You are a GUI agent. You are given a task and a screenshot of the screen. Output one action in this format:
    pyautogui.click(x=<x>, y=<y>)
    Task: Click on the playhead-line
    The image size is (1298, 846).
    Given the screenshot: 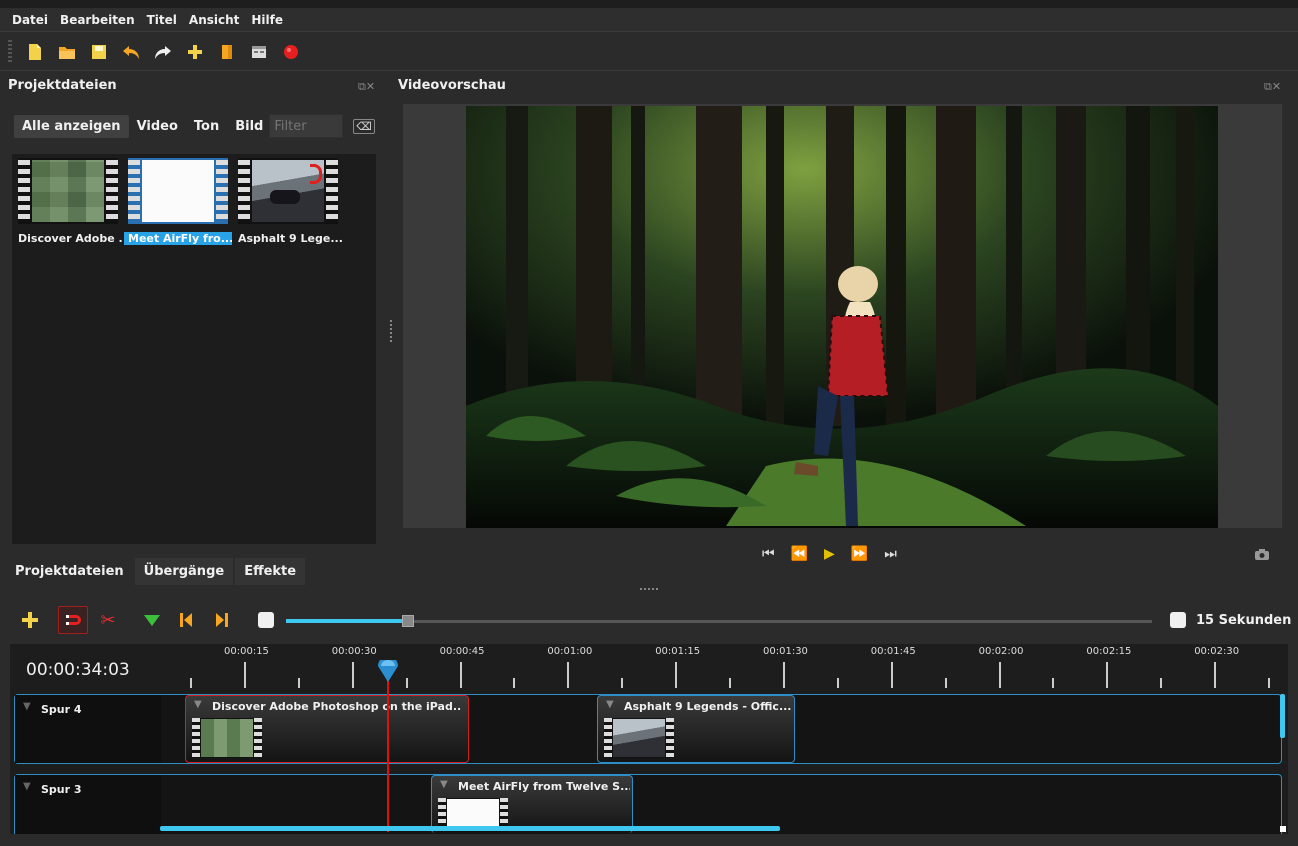 What is the action you would take?
    pyautogui.click(x=388, y=754)
    